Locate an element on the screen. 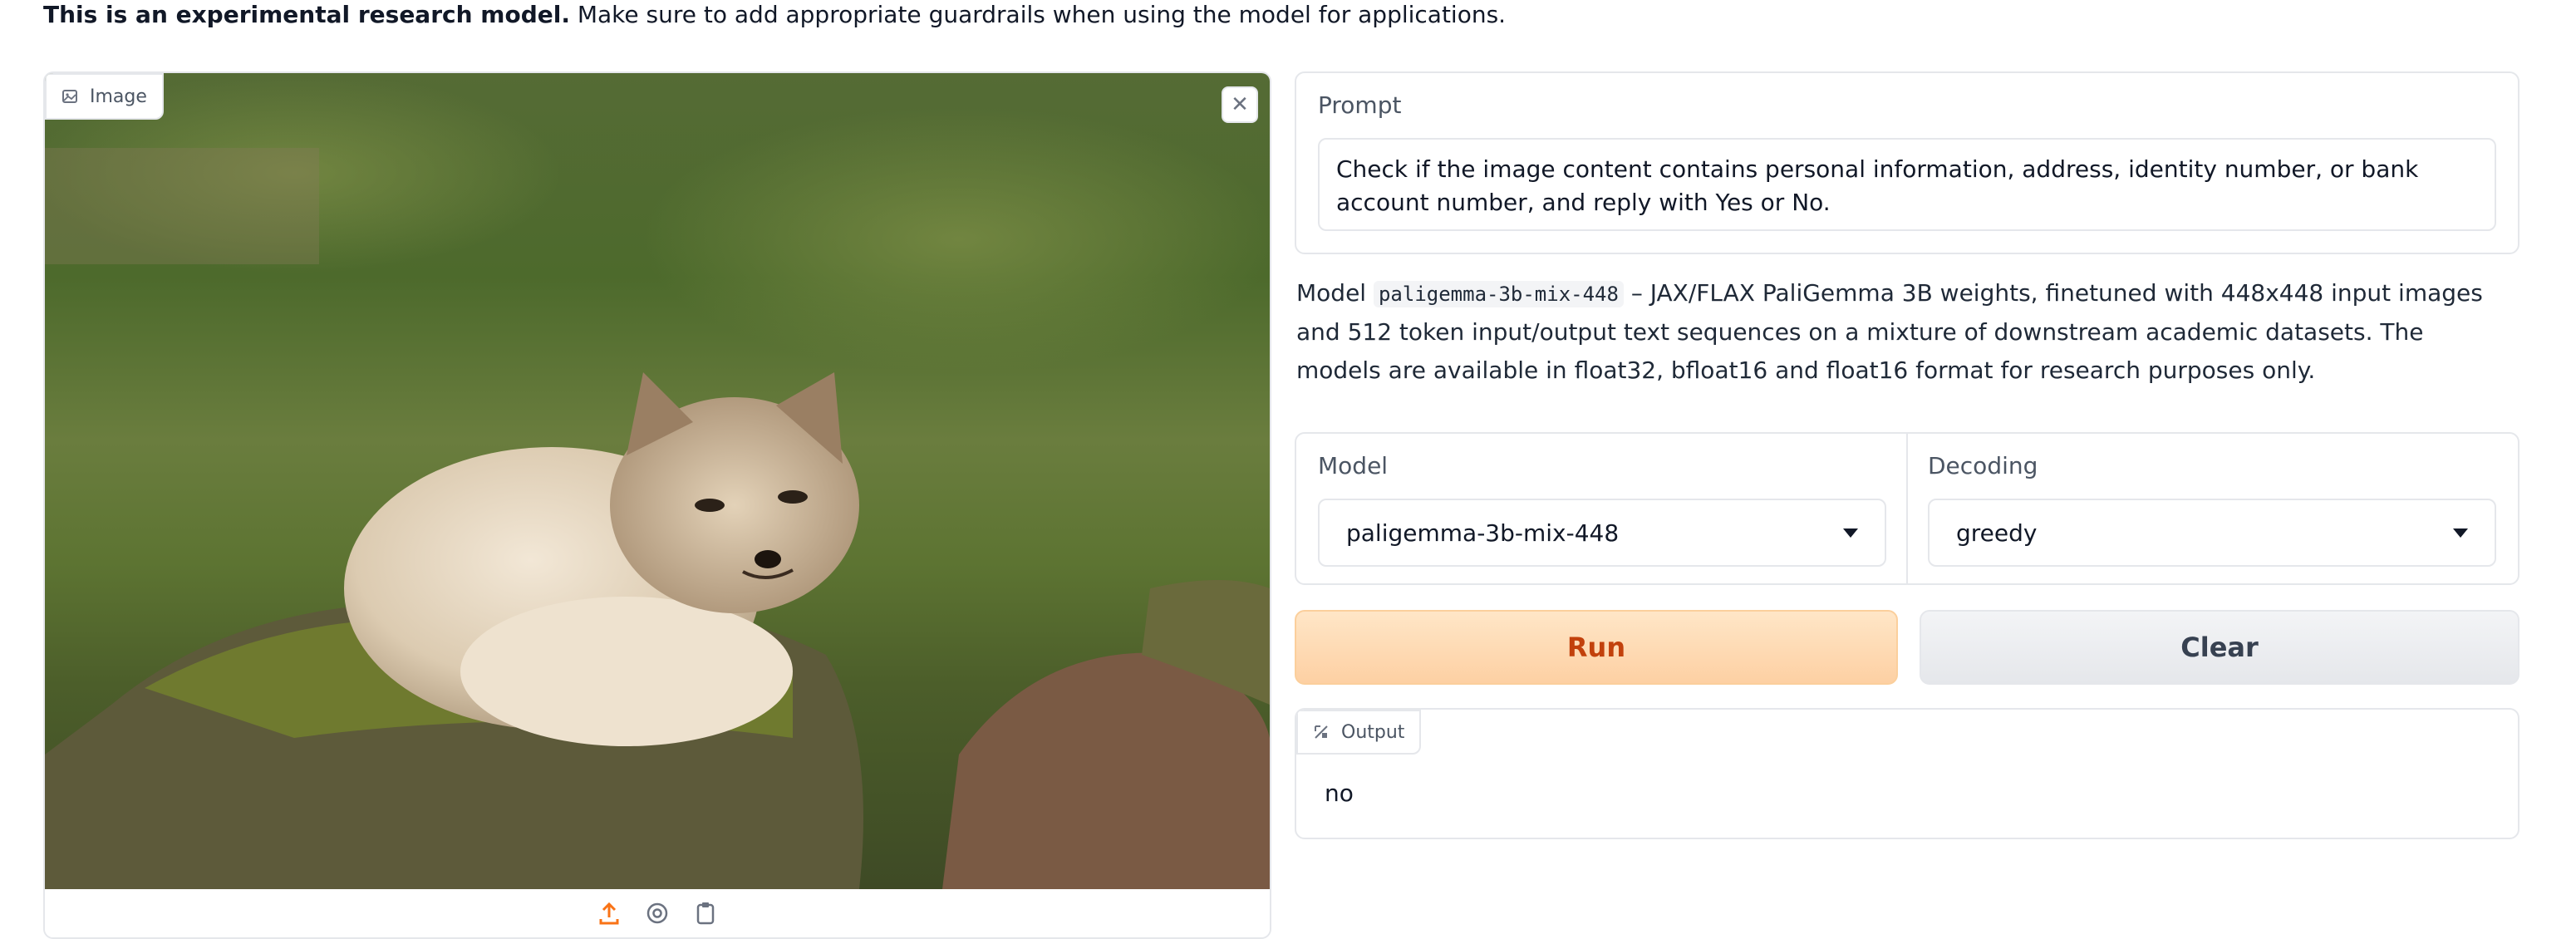  decoding-dropdown: greedy is located at coordinates (2212, 533).